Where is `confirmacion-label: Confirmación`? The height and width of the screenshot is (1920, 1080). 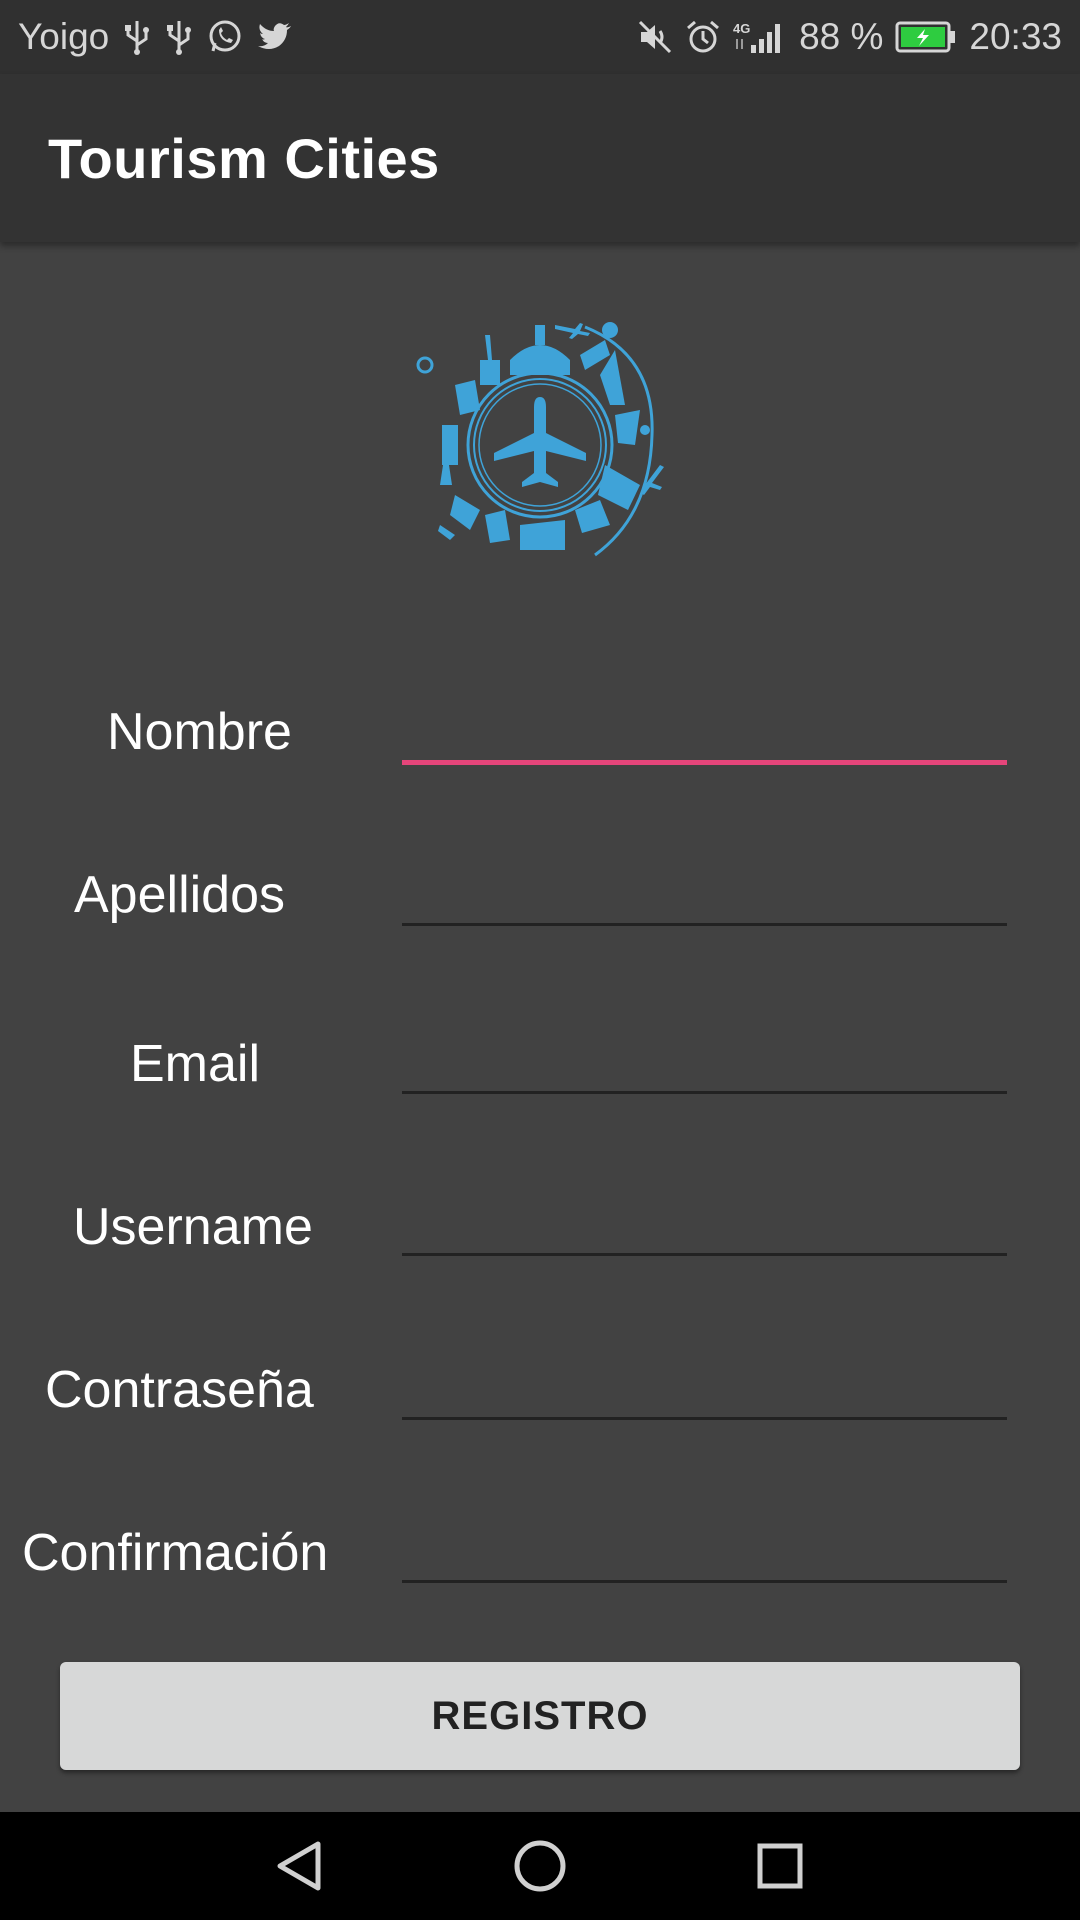
confirmacion-label: Confirmación is located at coordinates (175, 1553).